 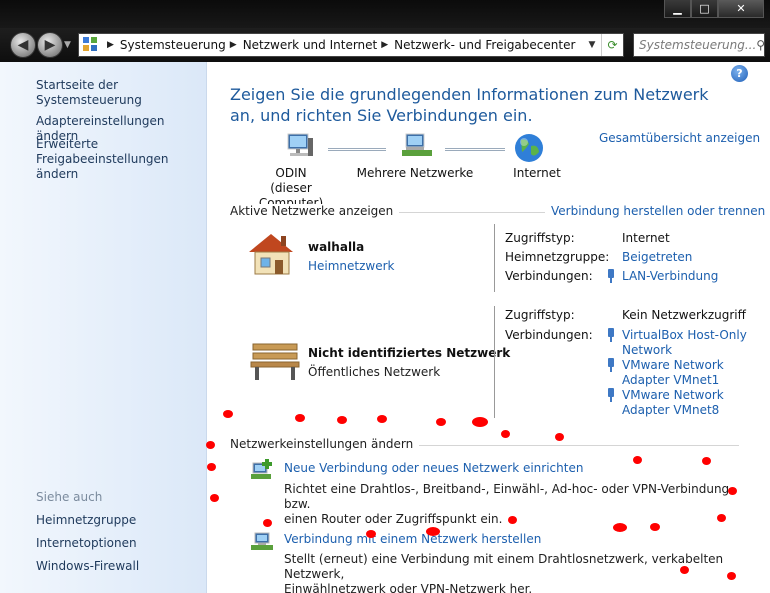 I want to click on map-node-label: ODIN, so click(x=291, y=173).